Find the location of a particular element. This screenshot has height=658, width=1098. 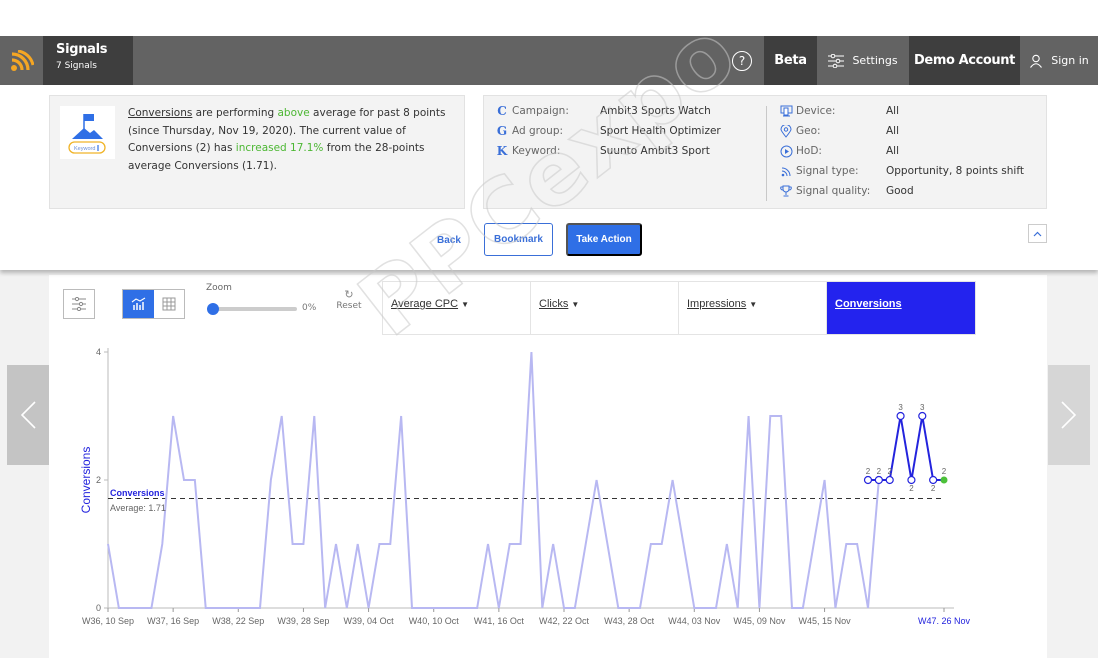

x-tick-label: W47. 26 Nov is located at coordinates (944, 621).